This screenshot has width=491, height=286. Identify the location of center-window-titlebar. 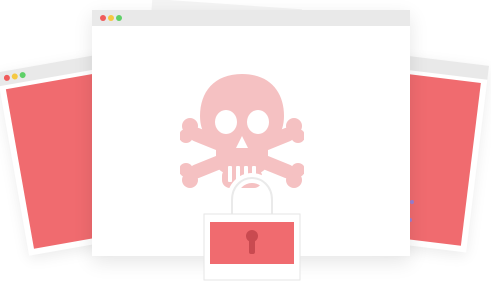
(251, 18).